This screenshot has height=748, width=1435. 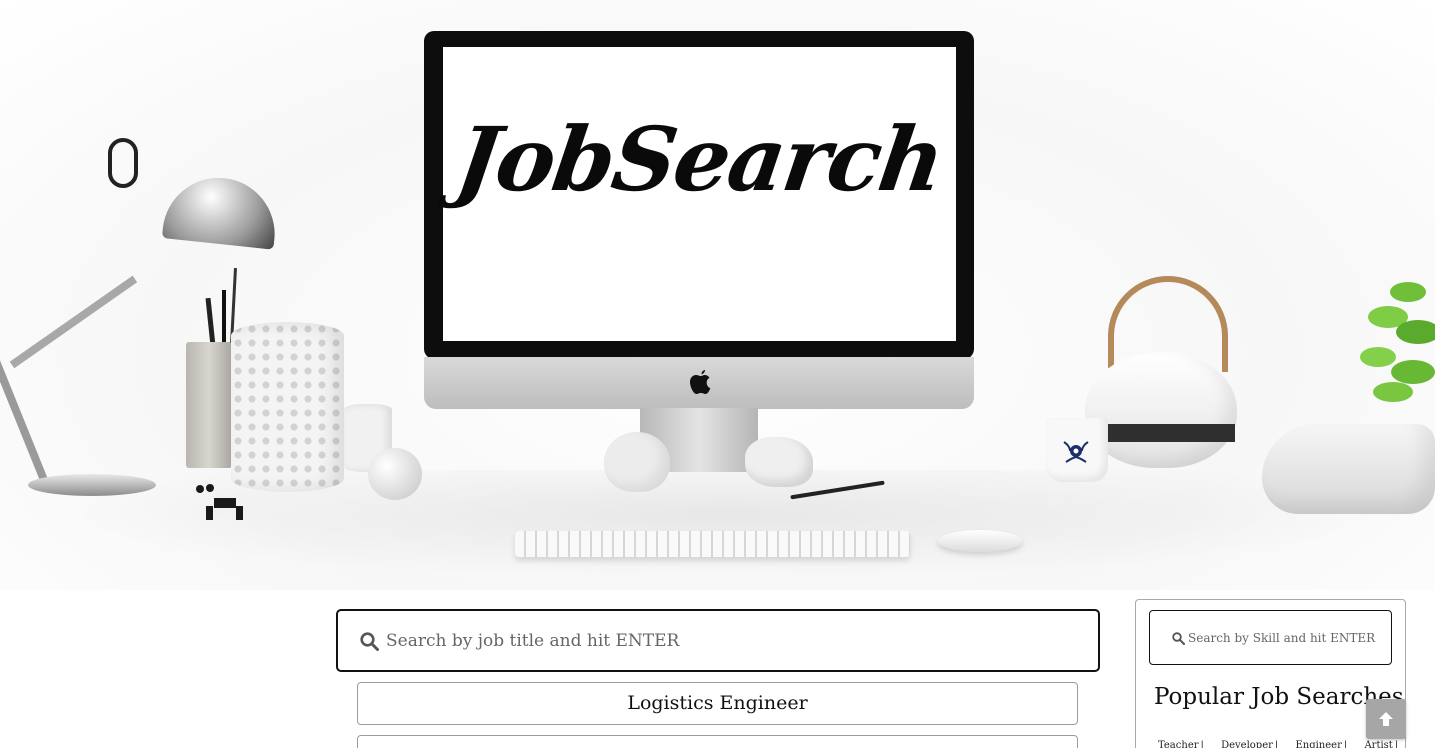 What do you see at coordinates (717, 703) in the screenshot?
I see `job-result-card: Logistics Engineer` at bounding box center [717, 703].